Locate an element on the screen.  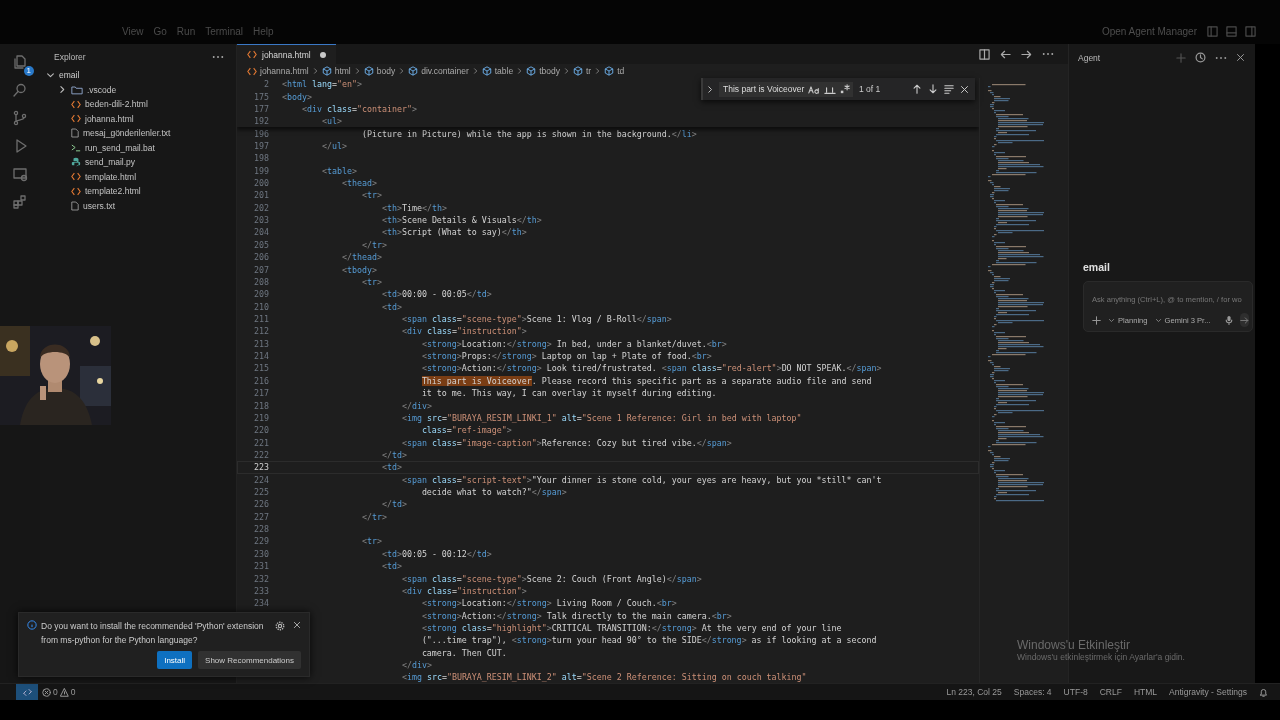
remote-icon is located at coordinates (27, 692).